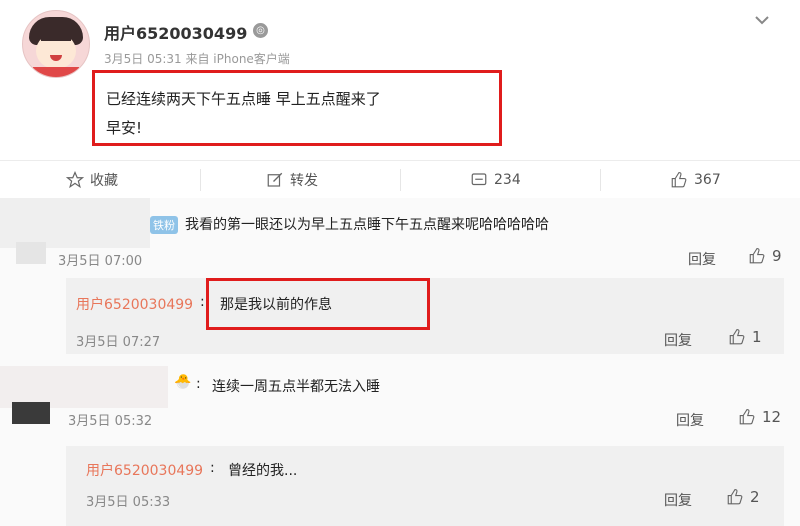 The image size is (800, 526). Describe the element at coordinates (260, 30) in the screenshot. I see `vip-badge-icon: ◎` at that location.